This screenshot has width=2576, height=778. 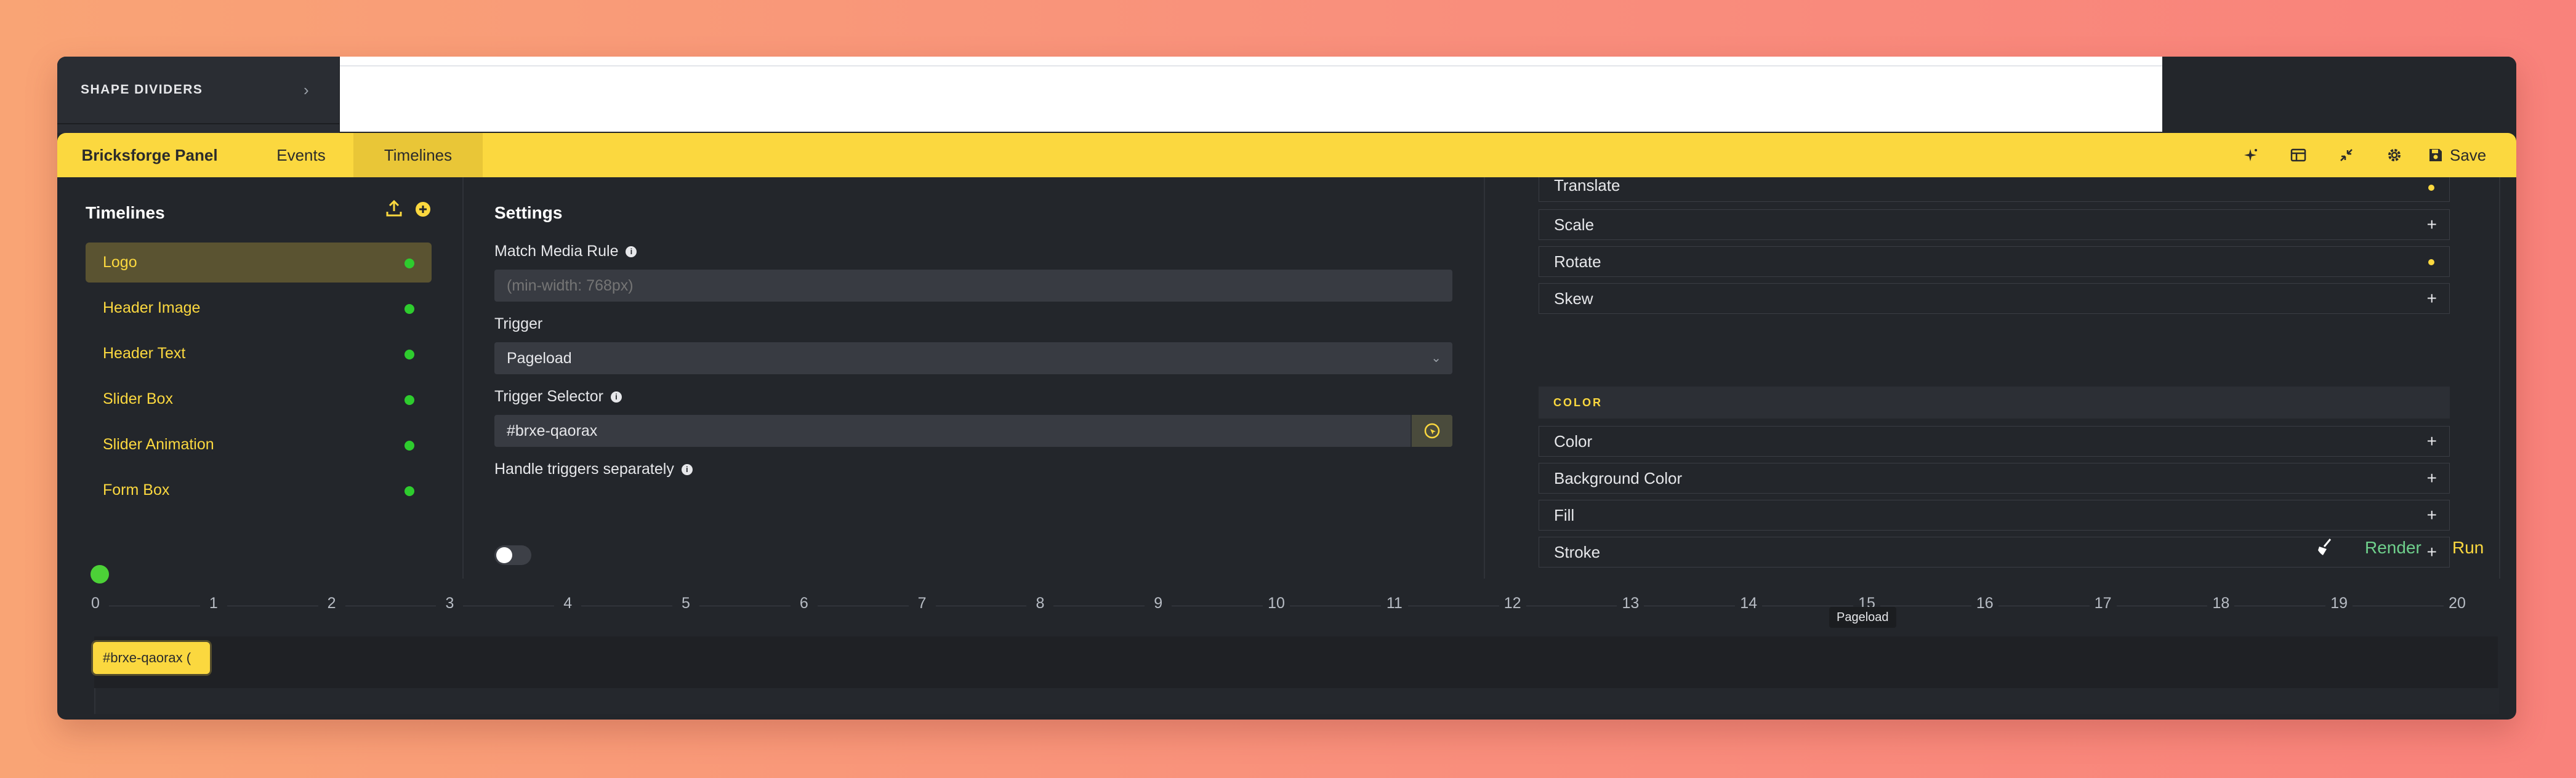 What do you see at coordinates (306, 89) in the screenshot?
I see `chevron-right-icon: ›` at bounding box center [306, 89].